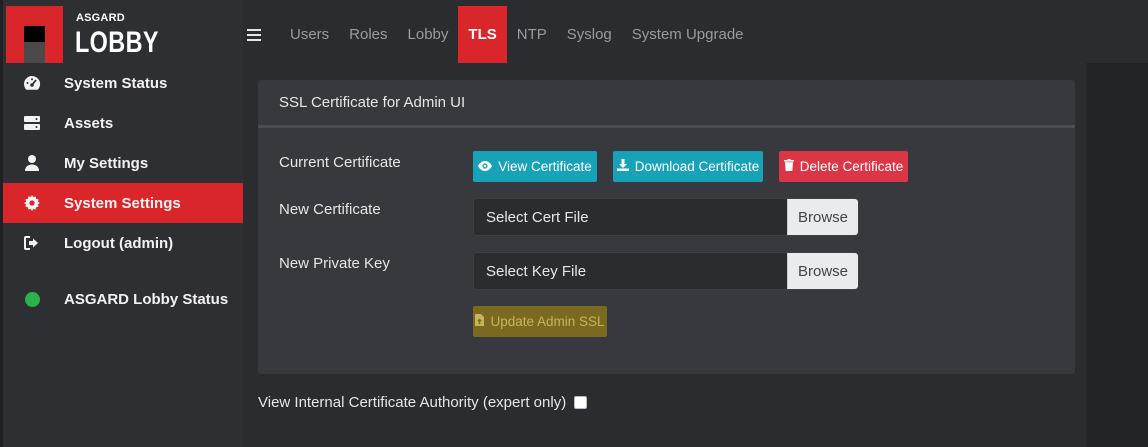 The width and height of the screenshot is (1148, 447). What do you see at coordinates (32, 163) in the screenshot?
I see `user-icon` at bounding box center [32, 163].